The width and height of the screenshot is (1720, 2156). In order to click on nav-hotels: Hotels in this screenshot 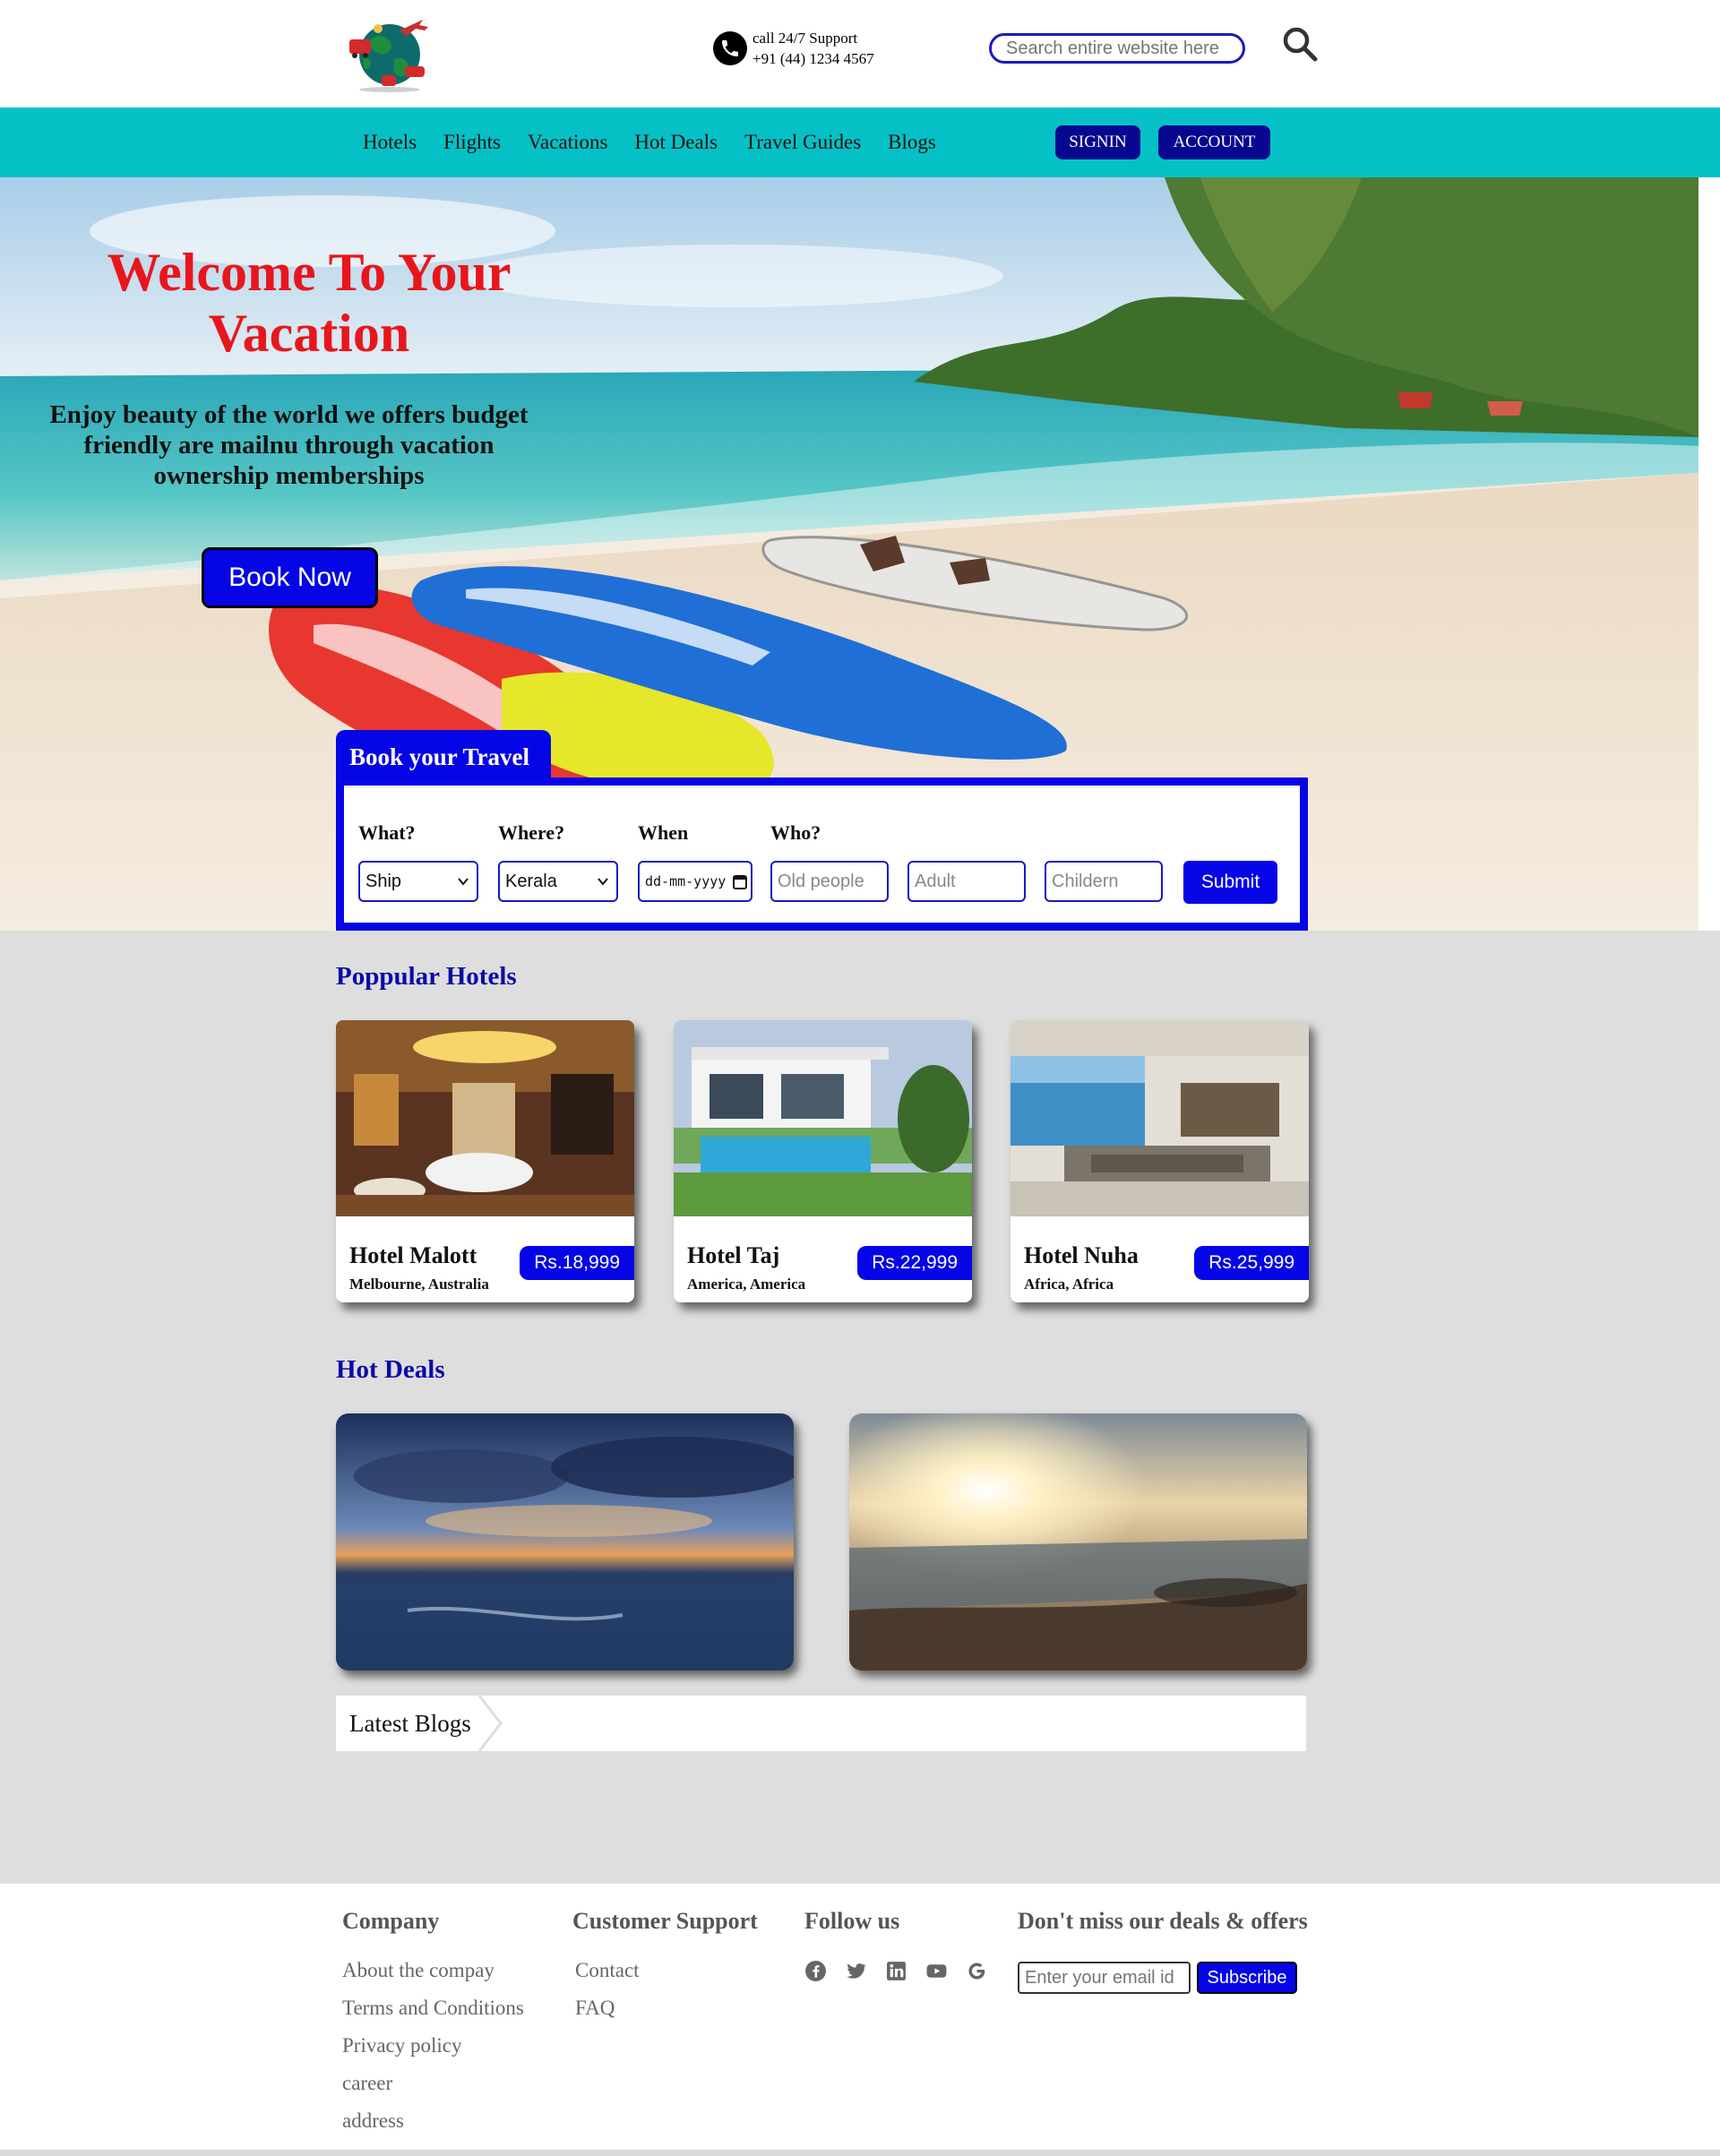, I will do `click(390, 142)`.